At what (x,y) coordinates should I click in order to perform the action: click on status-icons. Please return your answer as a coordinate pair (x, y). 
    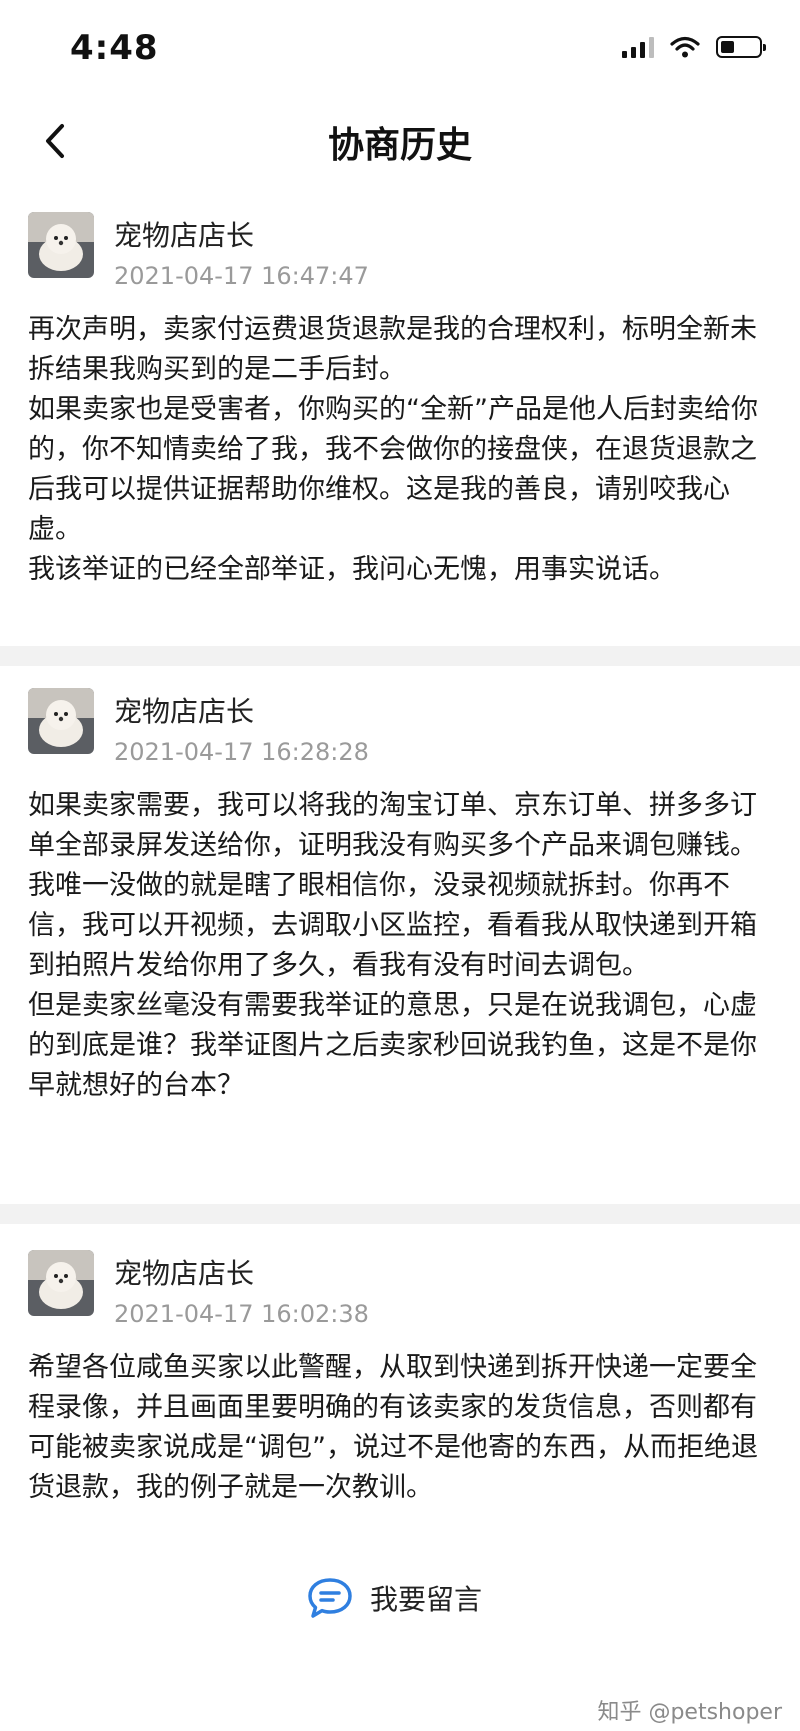
    Looking at the image, I should click on (694, 47).